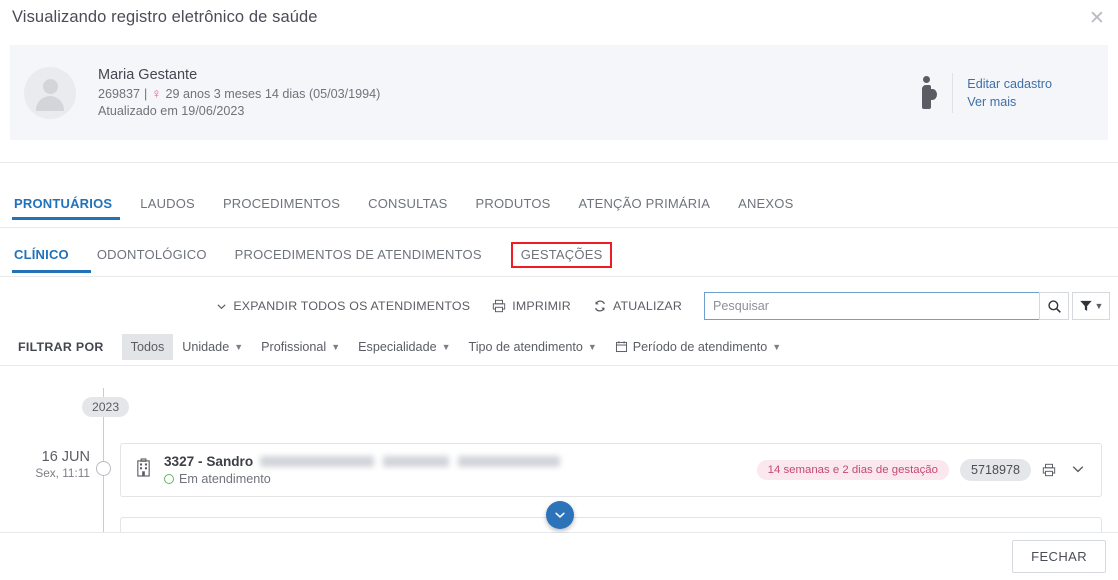 The width and height of the screenshot is (1118, 580). Describe the element at coordinates (358, 259) in the screenshot. I see `tab-procedimentos-de-atendimentos: PROCEDIMENTOS DE ATENDIMENTOS` at that location.